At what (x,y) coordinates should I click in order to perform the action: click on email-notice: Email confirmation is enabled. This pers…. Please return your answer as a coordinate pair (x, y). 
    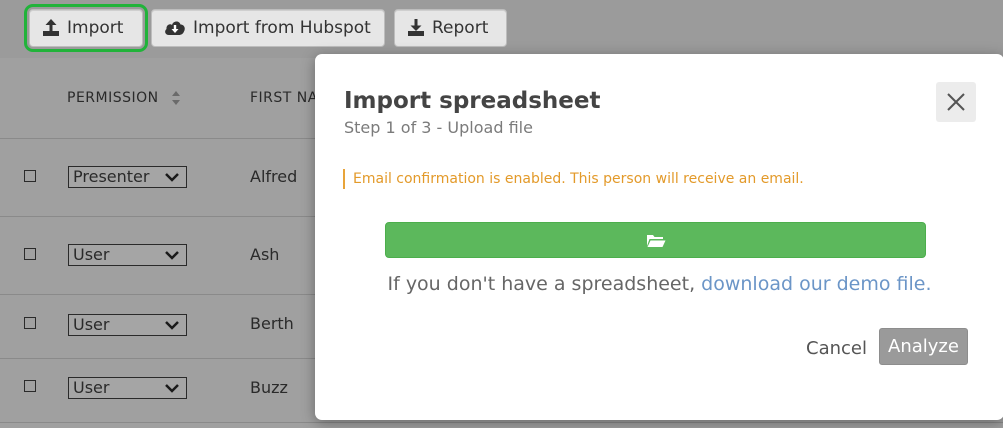
    Looking at the image, I should click on (573, 179).